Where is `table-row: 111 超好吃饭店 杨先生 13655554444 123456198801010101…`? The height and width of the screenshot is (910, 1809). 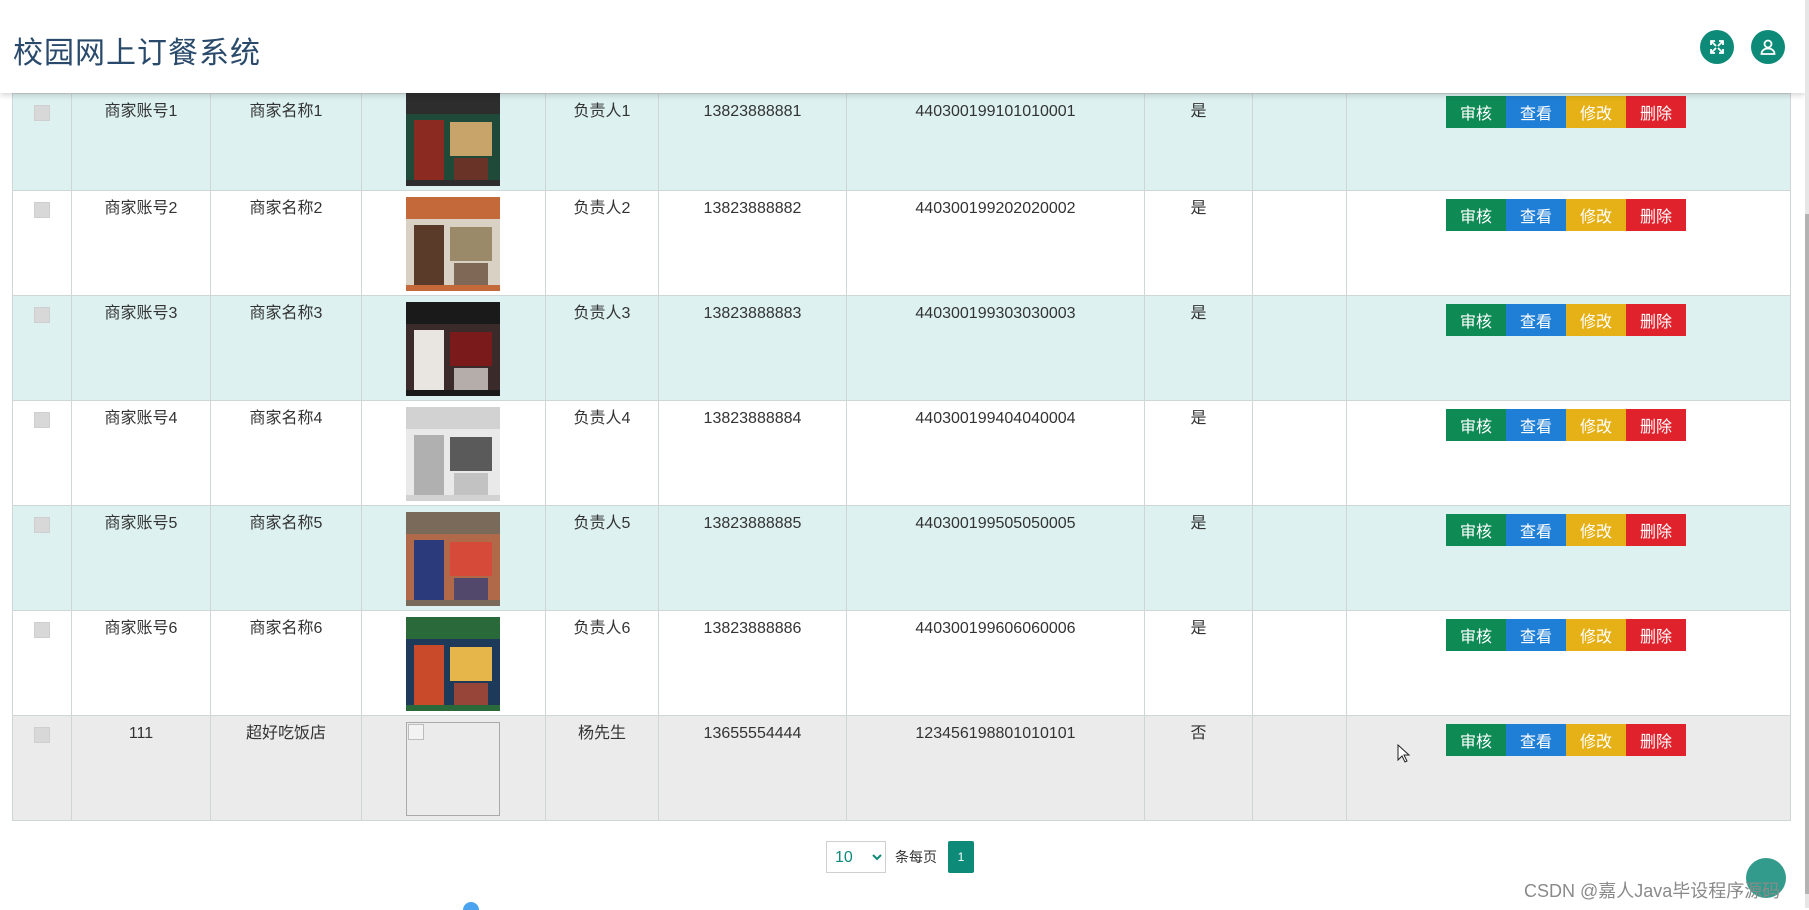
table-row: 111 超好吃饭店 杨先生 13655554444 123456198801010101… is located at coordinates (901, 768).